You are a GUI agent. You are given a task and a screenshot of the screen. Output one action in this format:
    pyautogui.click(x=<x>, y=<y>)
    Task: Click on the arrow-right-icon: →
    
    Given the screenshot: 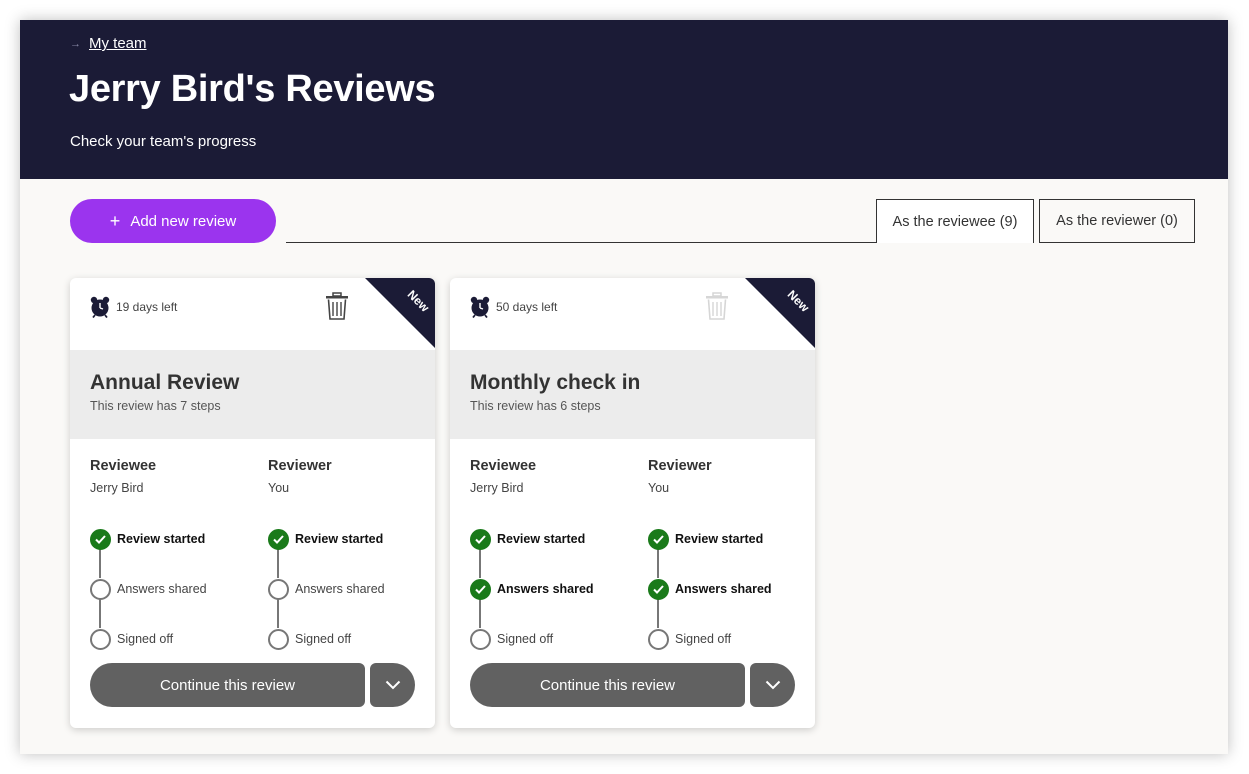 What is the action you would take?
    pyautogui.click(x=75, y=43)
    